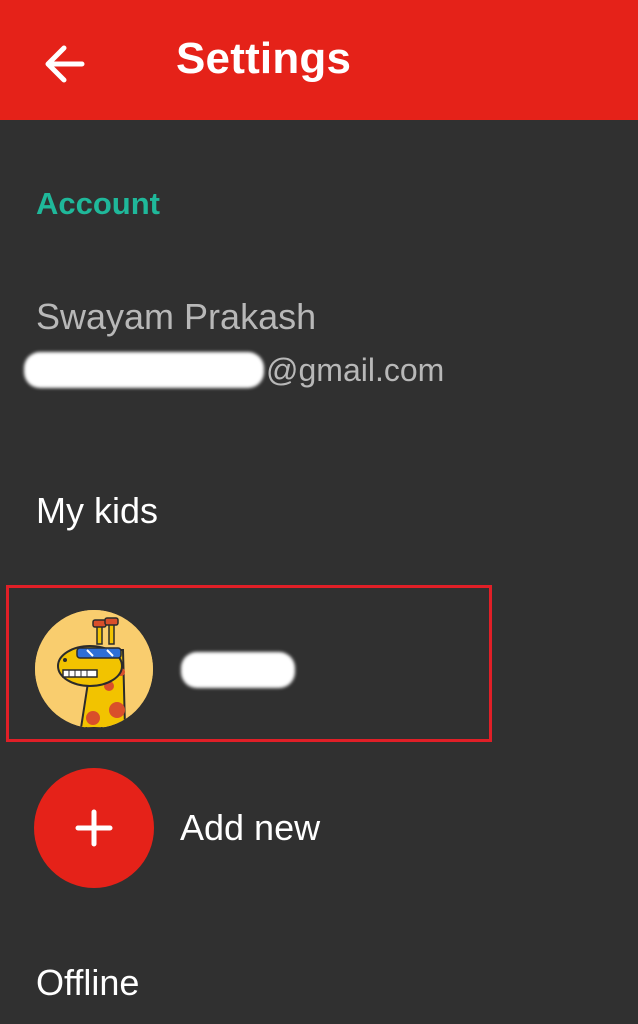 The width and height of the screenshot is (638, 1024). What do you see at coordinates (176, 317) in the screenshot?
I see `account-name: Swayam Prakash` at bounding box center [176, 317].